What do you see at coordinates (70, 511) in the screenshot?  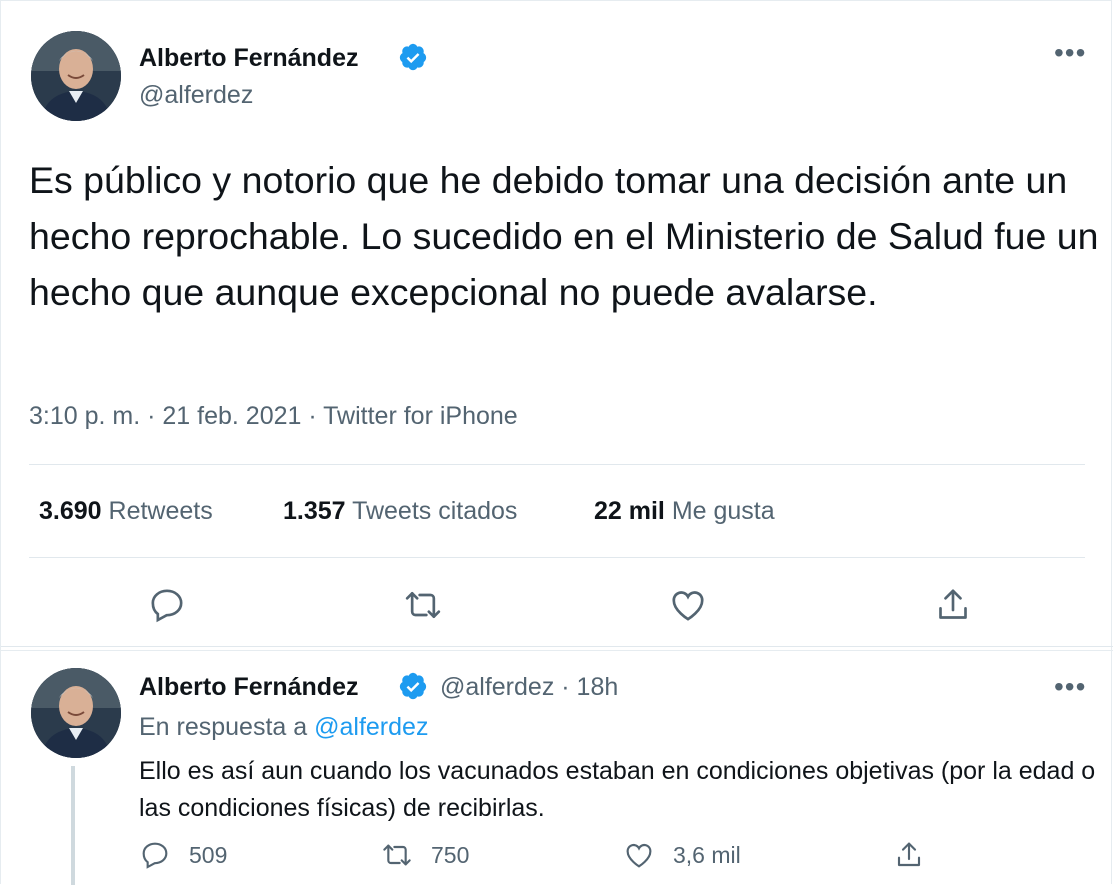 I see `retweets-count: 3.690` at bounding box center [70, 511].